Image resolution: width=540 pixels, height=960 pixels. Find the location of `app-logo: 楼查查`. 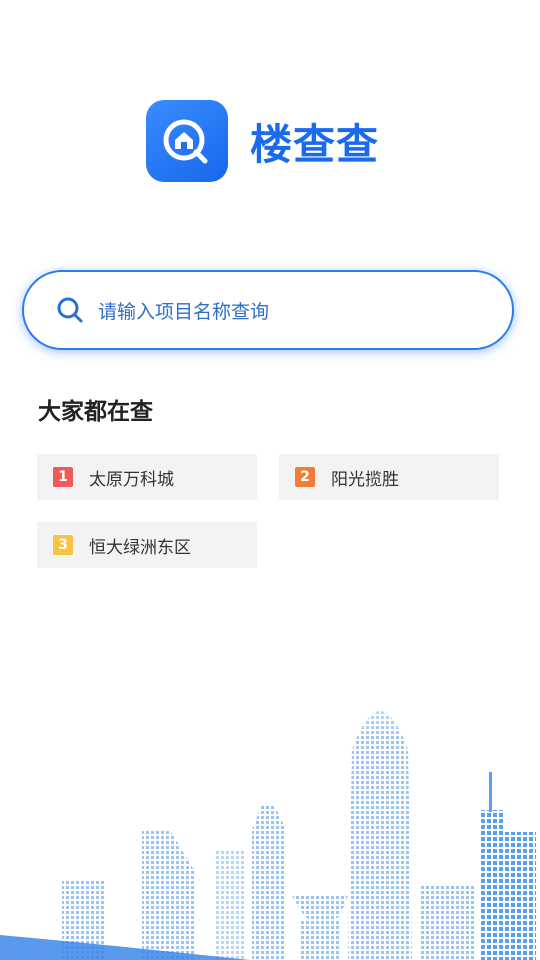

app-logo: 楼查查 is located at coordinates (262, 141).